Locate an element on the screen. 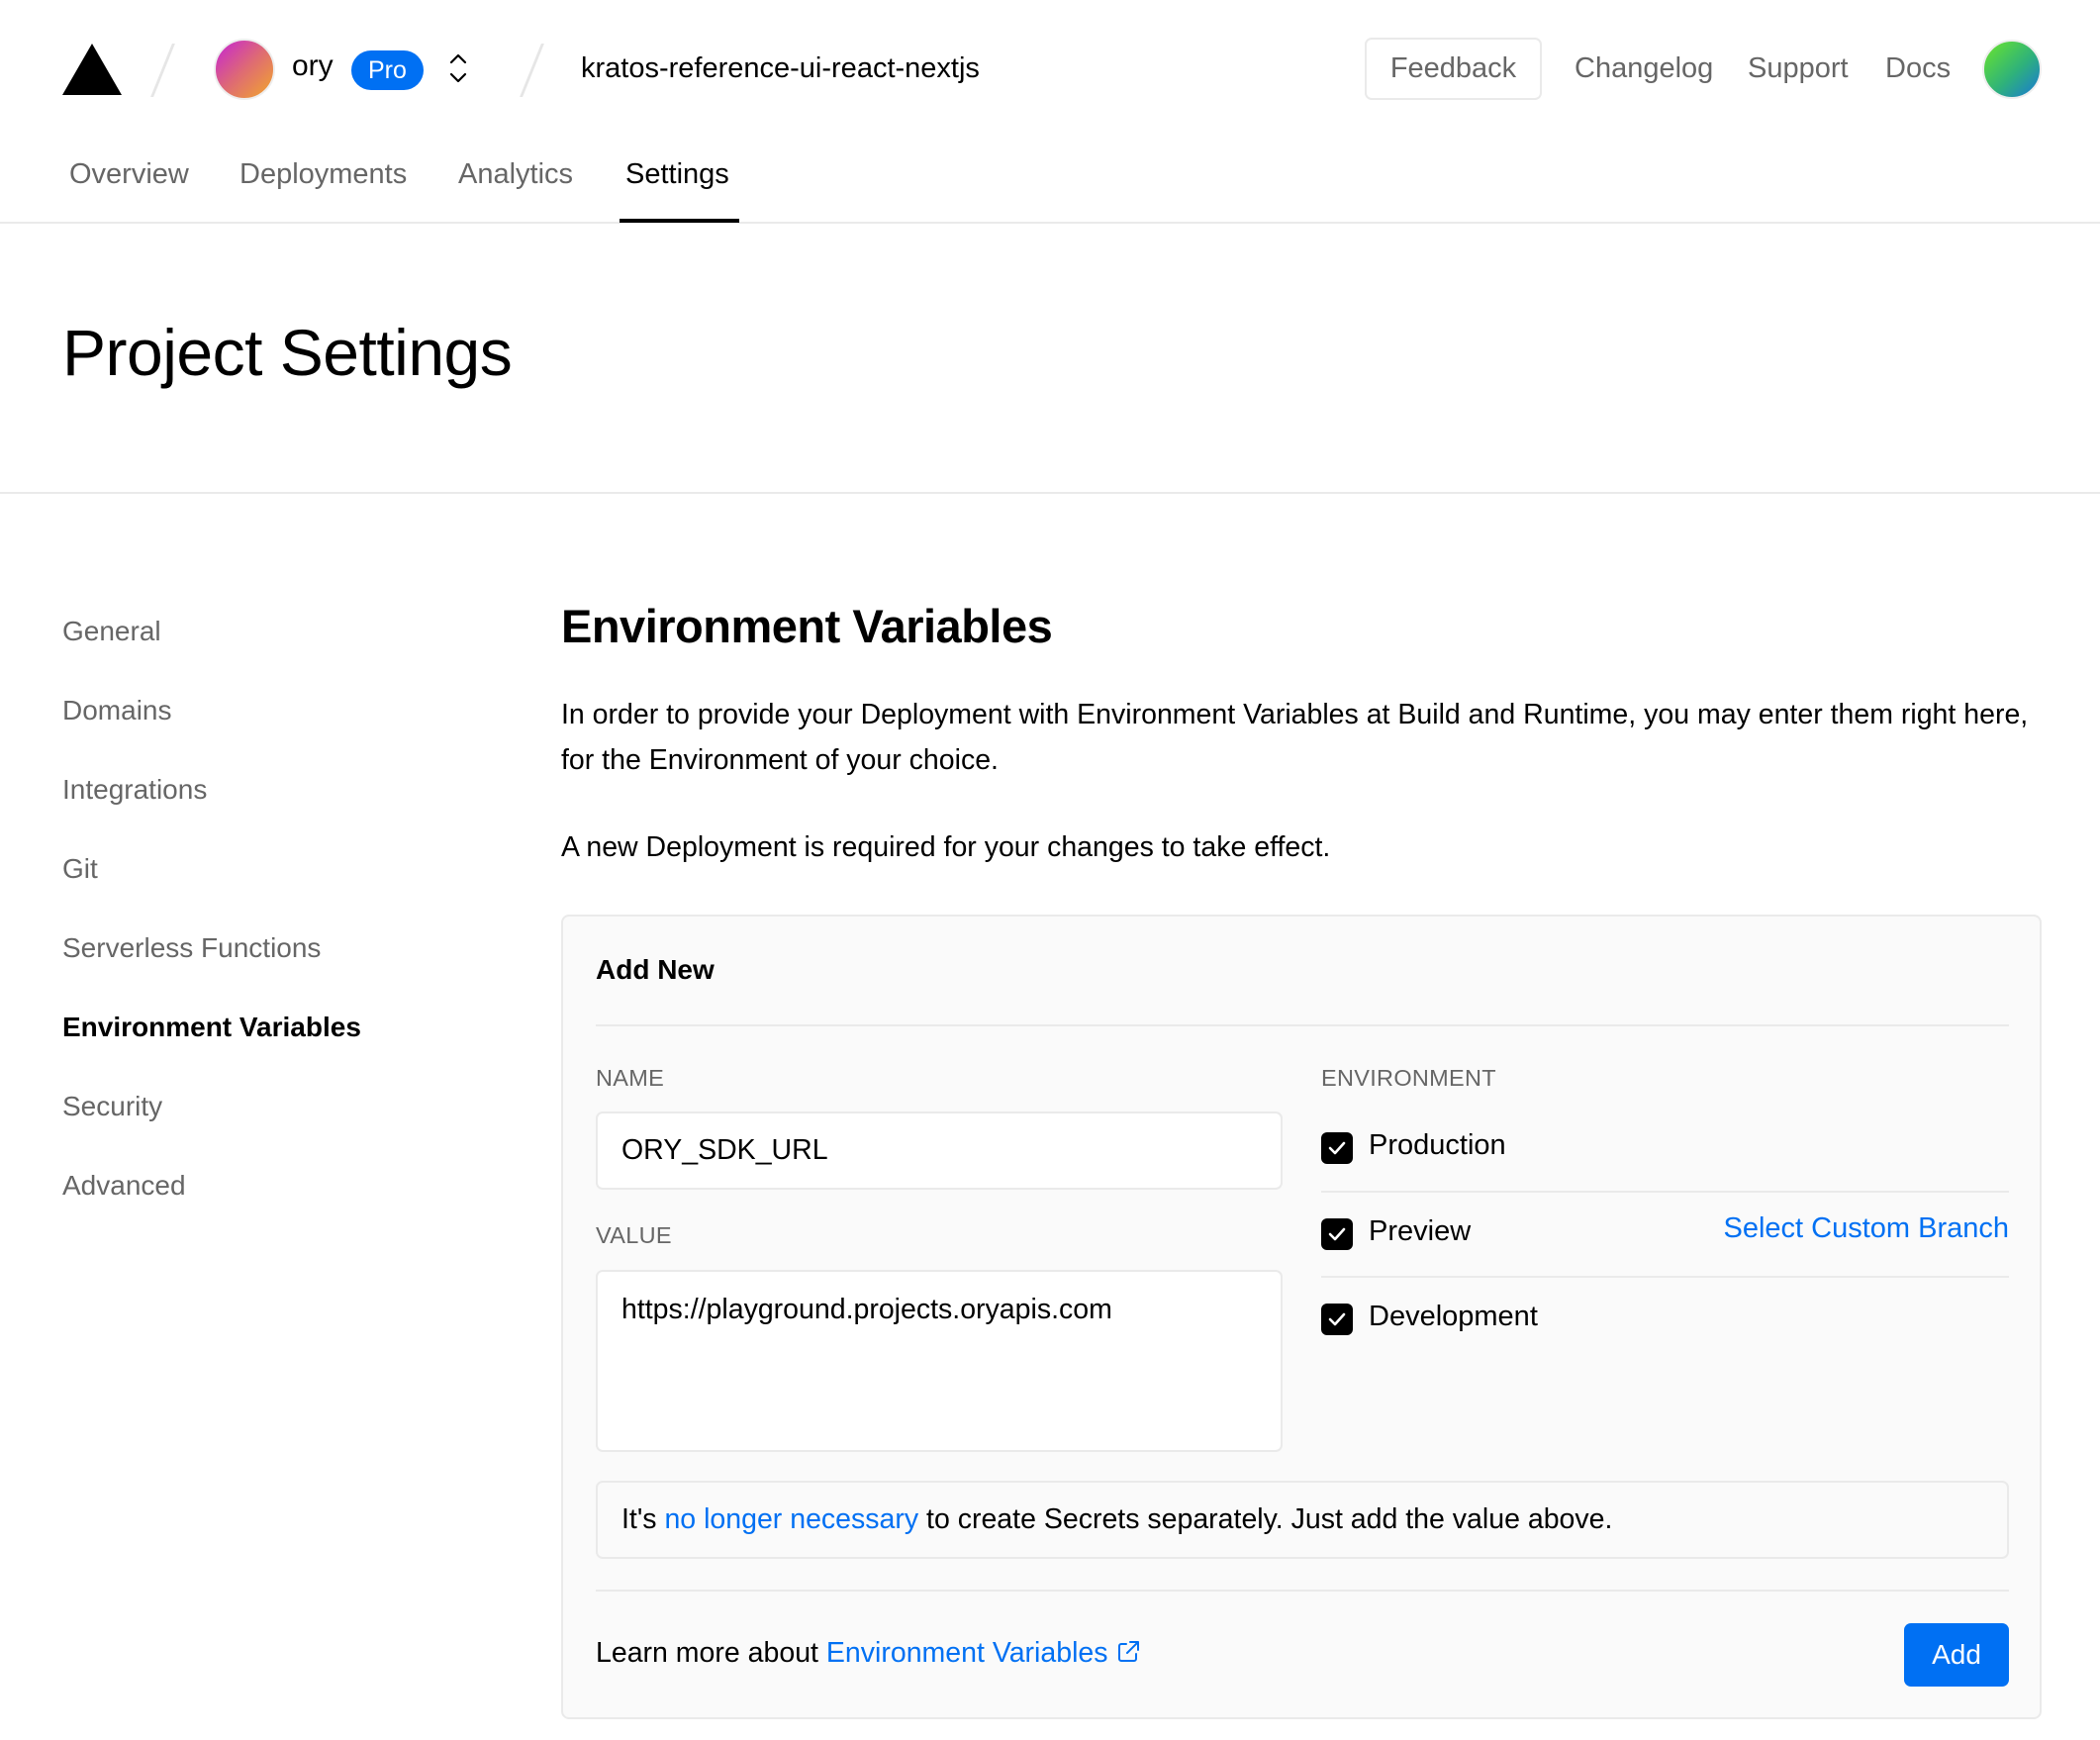 Image resolution: width=2100 pixels, height=1740 pixels. environment-label: ENVIRONMENT is located at coordinates (1408, 1078).